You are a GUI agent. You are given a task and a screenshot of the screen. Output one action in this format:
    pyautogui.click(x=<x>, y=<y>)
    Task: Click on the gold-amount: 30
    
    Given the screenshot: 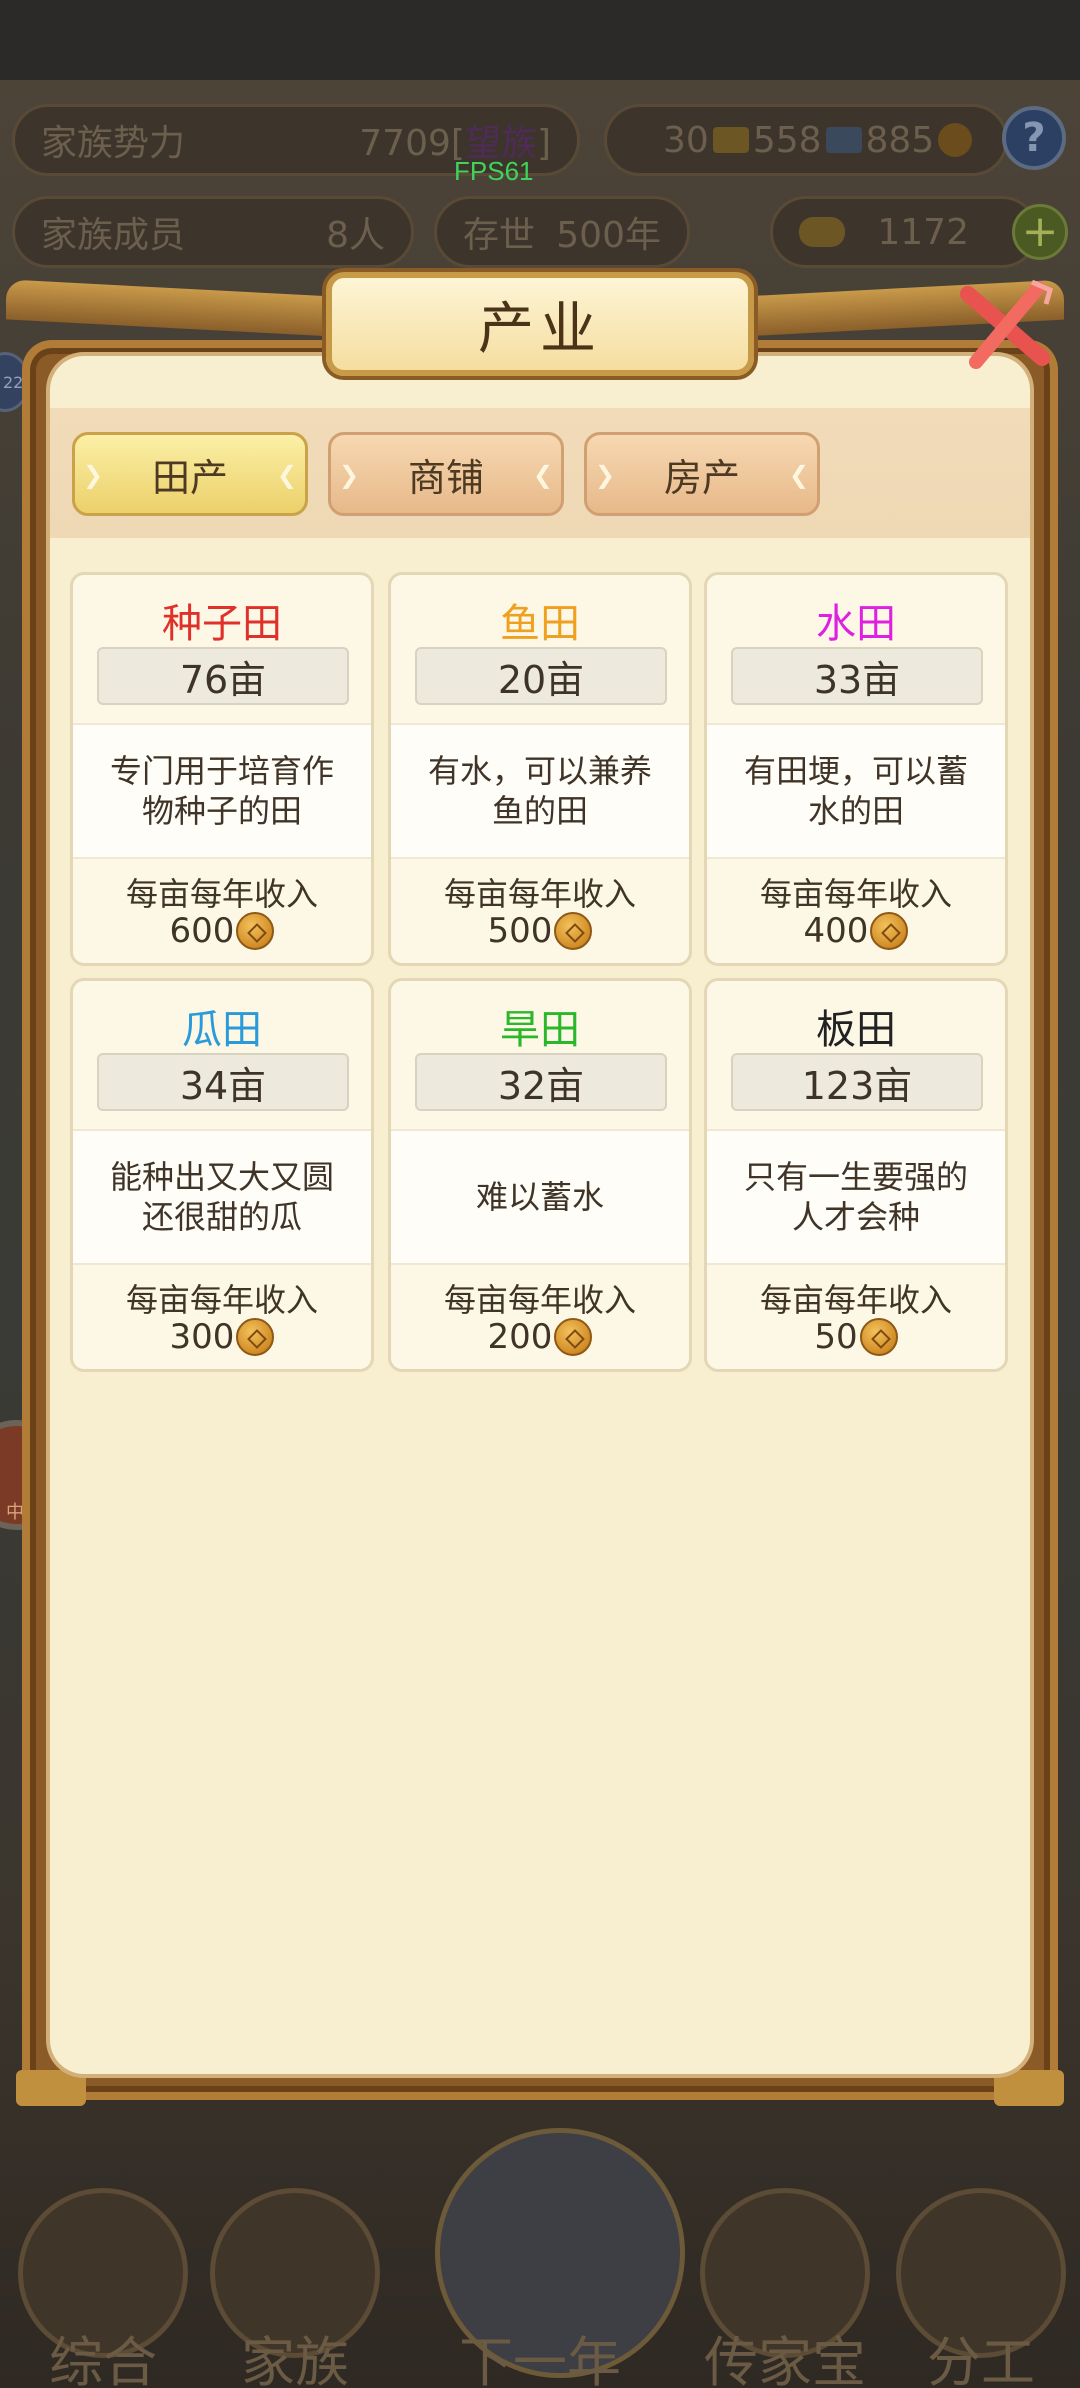 What is the action you would take?
    pyautogui.click(x=686, y=140)
    